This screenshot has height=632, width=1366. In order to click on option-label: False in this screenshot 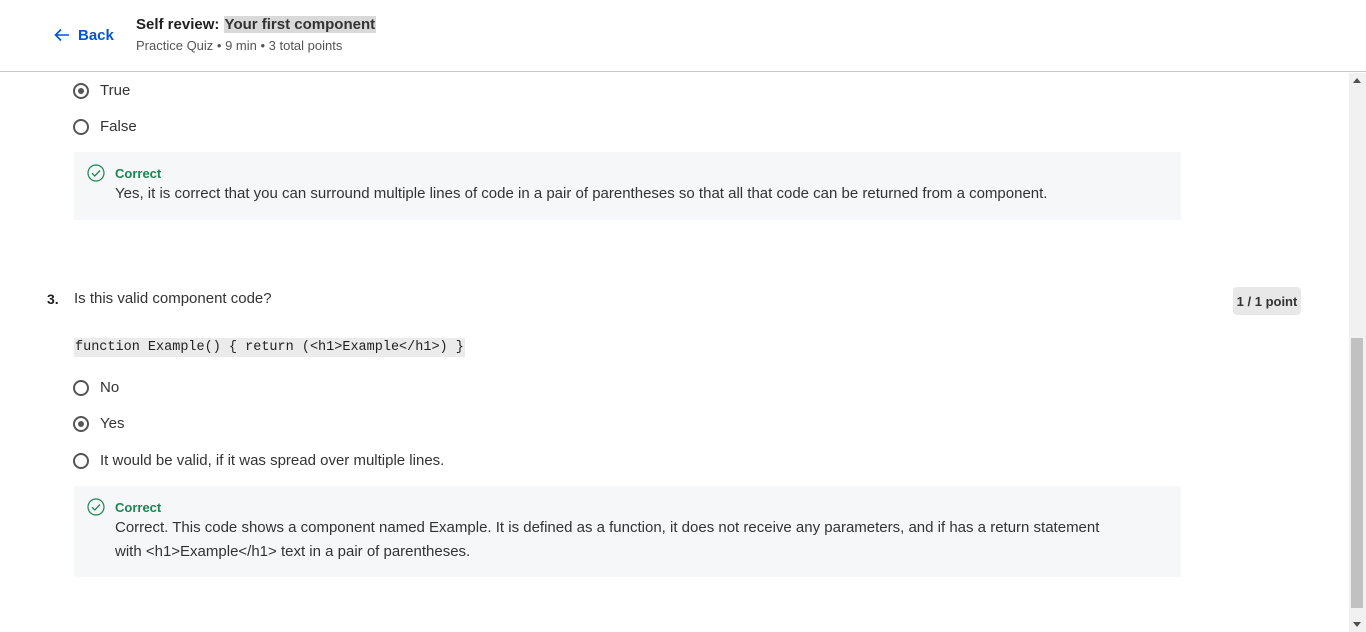, I will do `click(118, 126)`.